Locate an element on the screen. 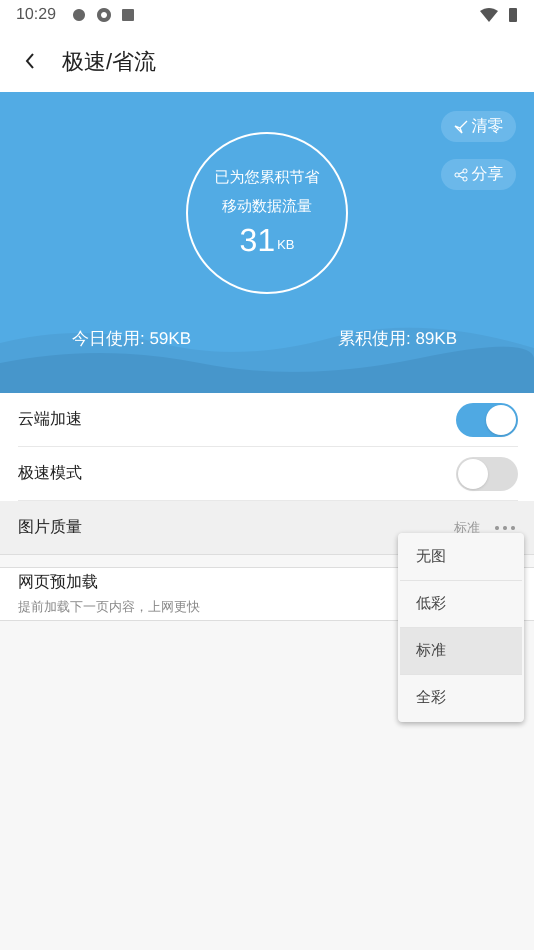  setting-description: 提前加载下一页内容，上网更快 is located at coordinates (109, 607).